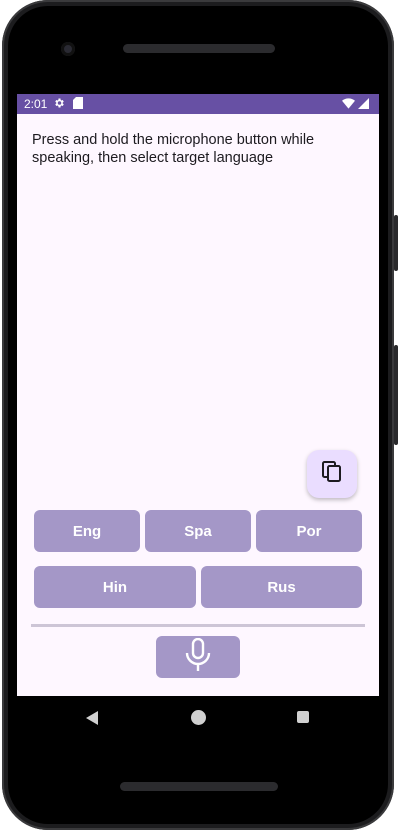  I want to click on copy-icon, so click(332, 474).